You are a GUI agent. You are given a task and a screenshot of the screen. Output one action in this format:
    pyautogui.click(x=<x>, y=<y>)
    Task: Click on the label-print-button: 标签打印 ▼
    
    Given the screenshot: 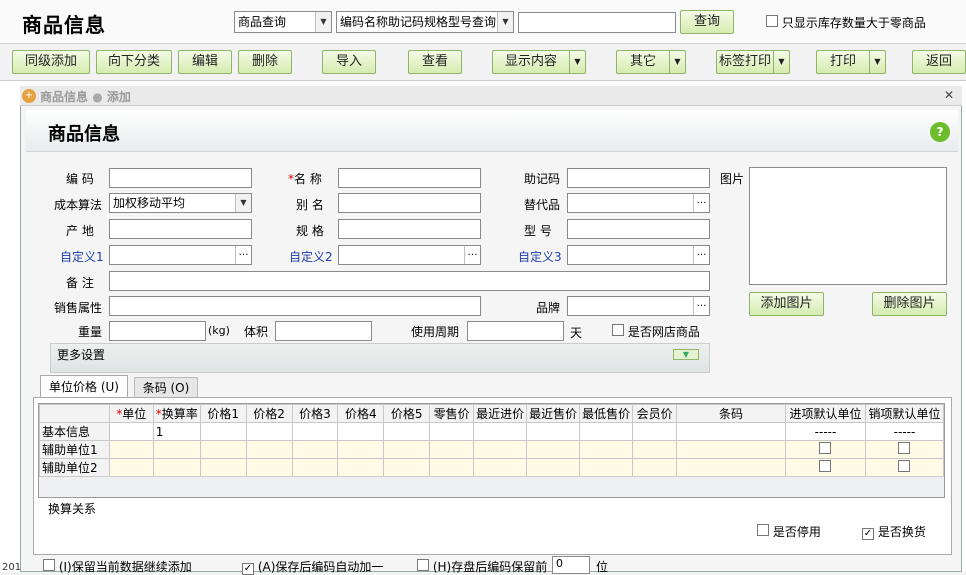 What is the action you would take?
    pyautogui.click(x=753, y=62)
    